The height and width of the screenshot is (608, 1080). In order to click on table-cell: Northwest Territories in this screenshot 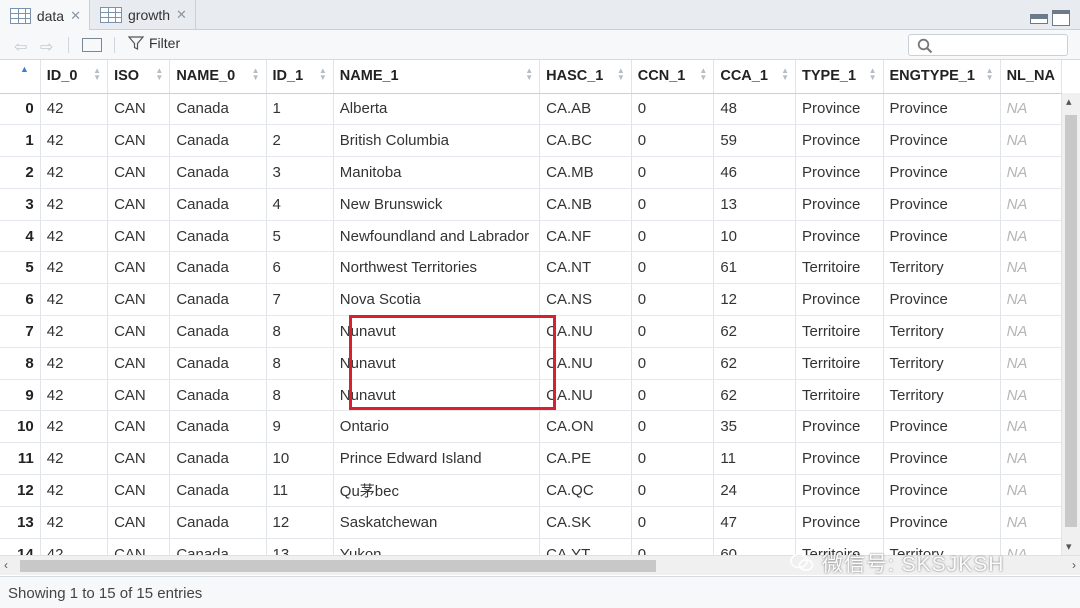, I will do `click(437, 268)`.